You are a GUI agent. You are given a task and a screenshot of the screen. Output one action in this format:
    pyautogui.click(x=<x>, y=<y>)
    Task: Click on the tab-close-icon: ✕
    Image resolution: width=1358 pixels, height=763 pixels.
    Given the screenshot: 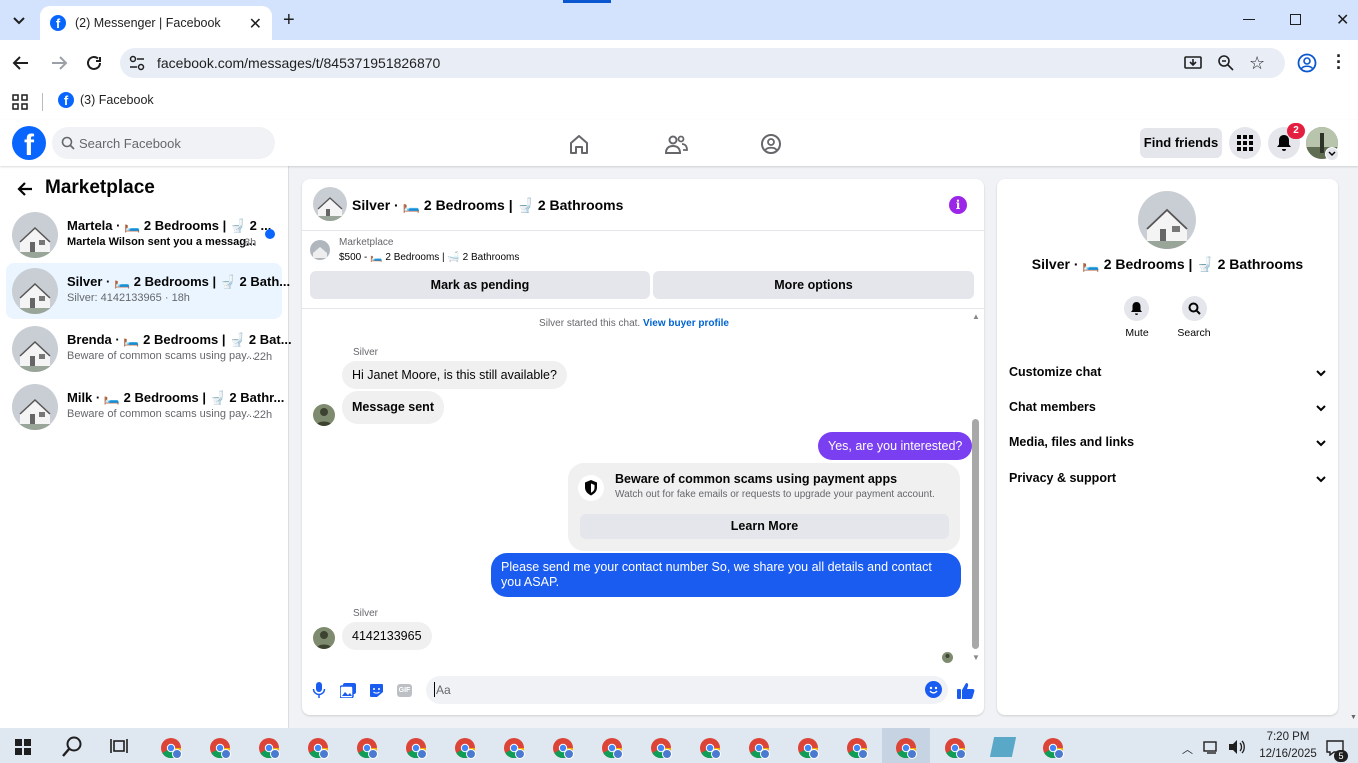 What is the action you would take?
    pyautogui.click(x=255, y=24)
    